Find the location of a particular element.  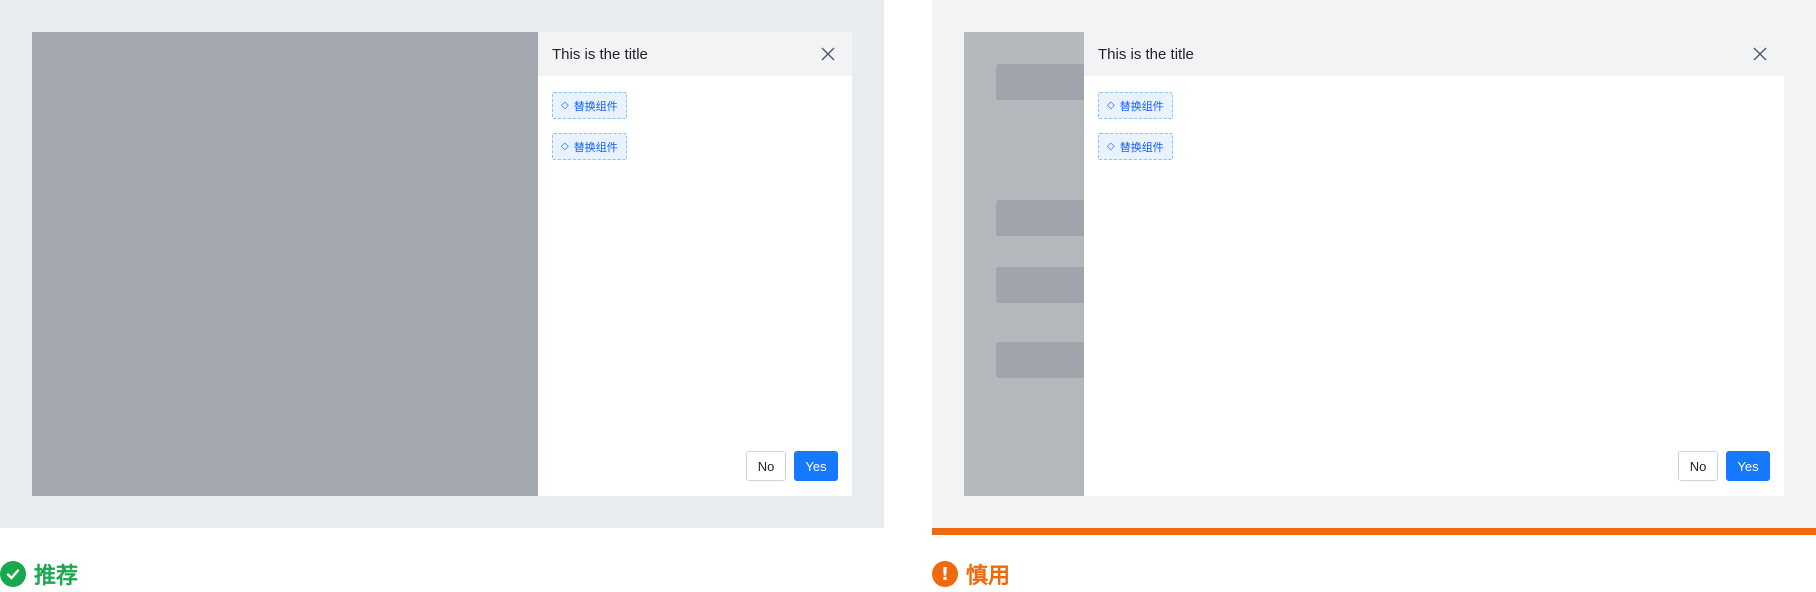

verdict-caution: ! 慎用 is located at coordinates (971, 574).